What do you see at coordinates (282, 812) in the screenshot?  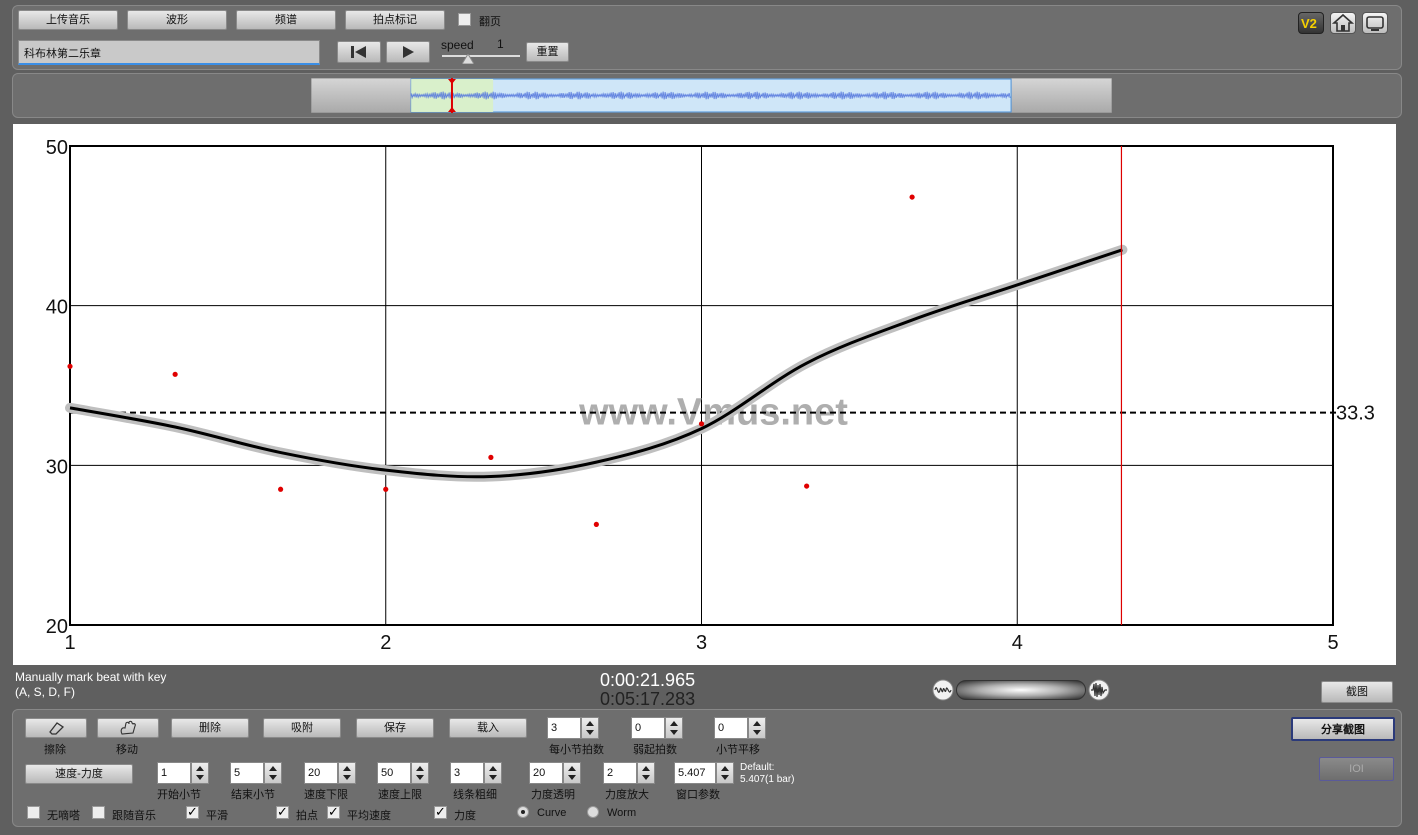 I see `beat-points-checkbox` at bounding box center [282, 812].